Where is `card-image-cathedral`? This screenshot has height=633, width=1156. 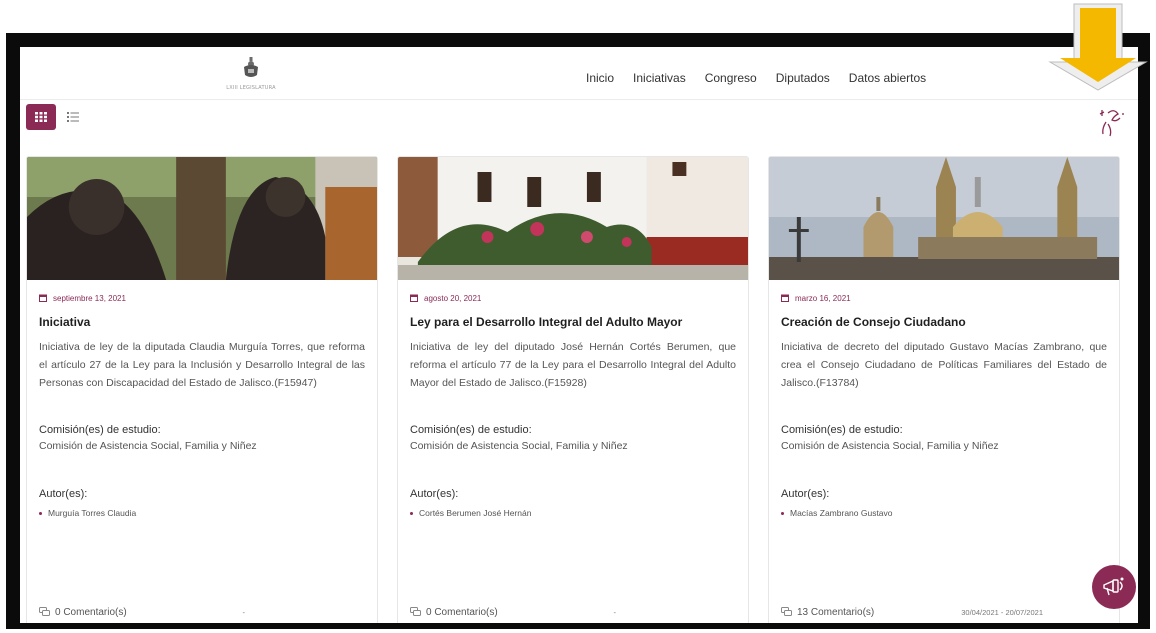 card-image-cathedral is located at coordinates (944, 218).